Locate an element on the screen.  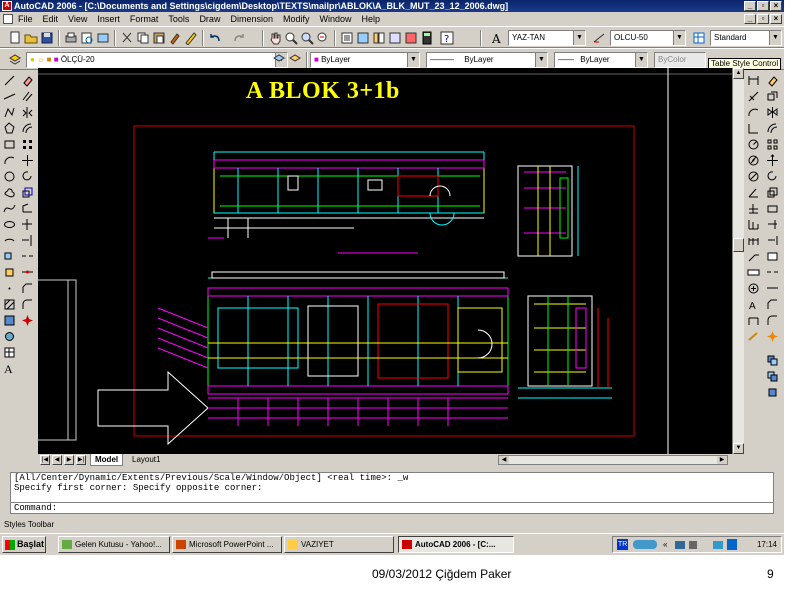
redo-icon is located at coordinates (239, 38).